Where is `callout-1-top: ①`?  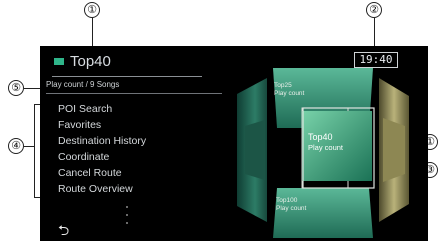
callout-1-top: ① is located at coordinates (92, 10).